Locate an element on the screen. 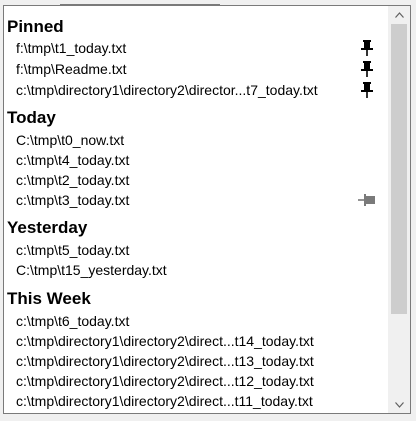 This screenshot has width=416, height=421. list-item: C:\tmp\t15_yesterday.txt is located at coordinates (200, 270).